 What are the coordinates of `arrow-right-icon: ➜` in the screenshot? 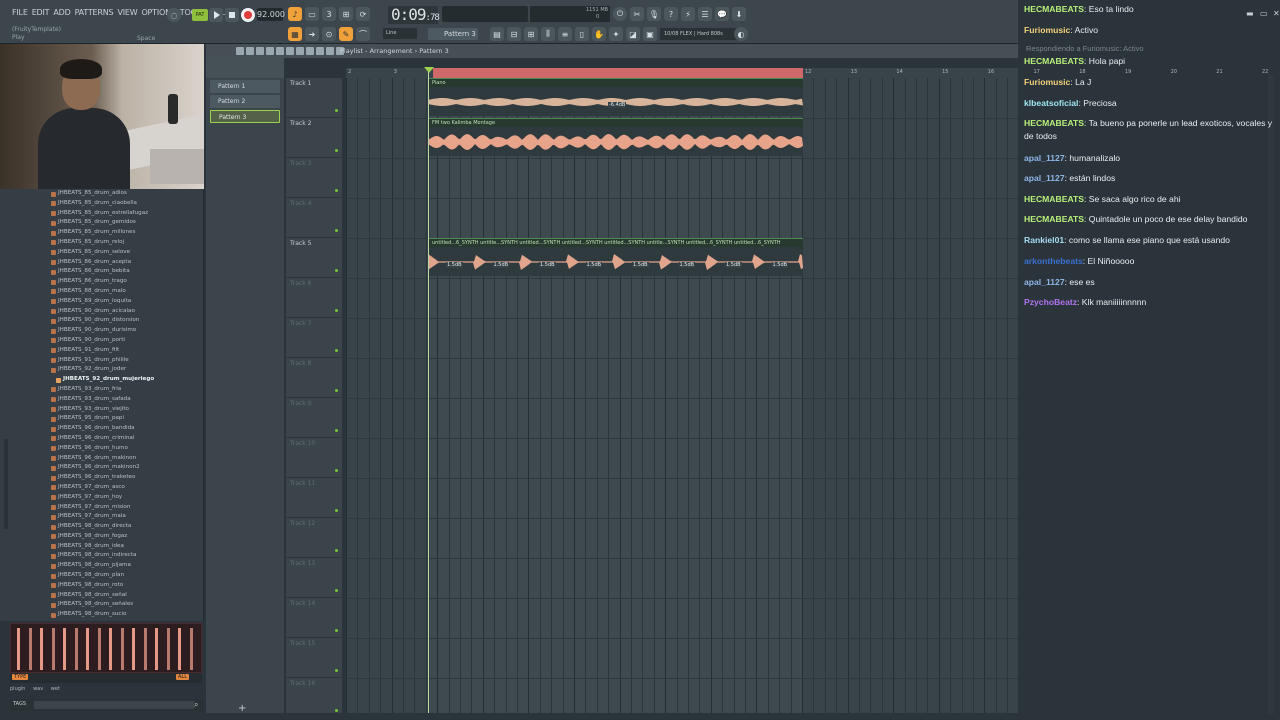 It's located at (312, 34).